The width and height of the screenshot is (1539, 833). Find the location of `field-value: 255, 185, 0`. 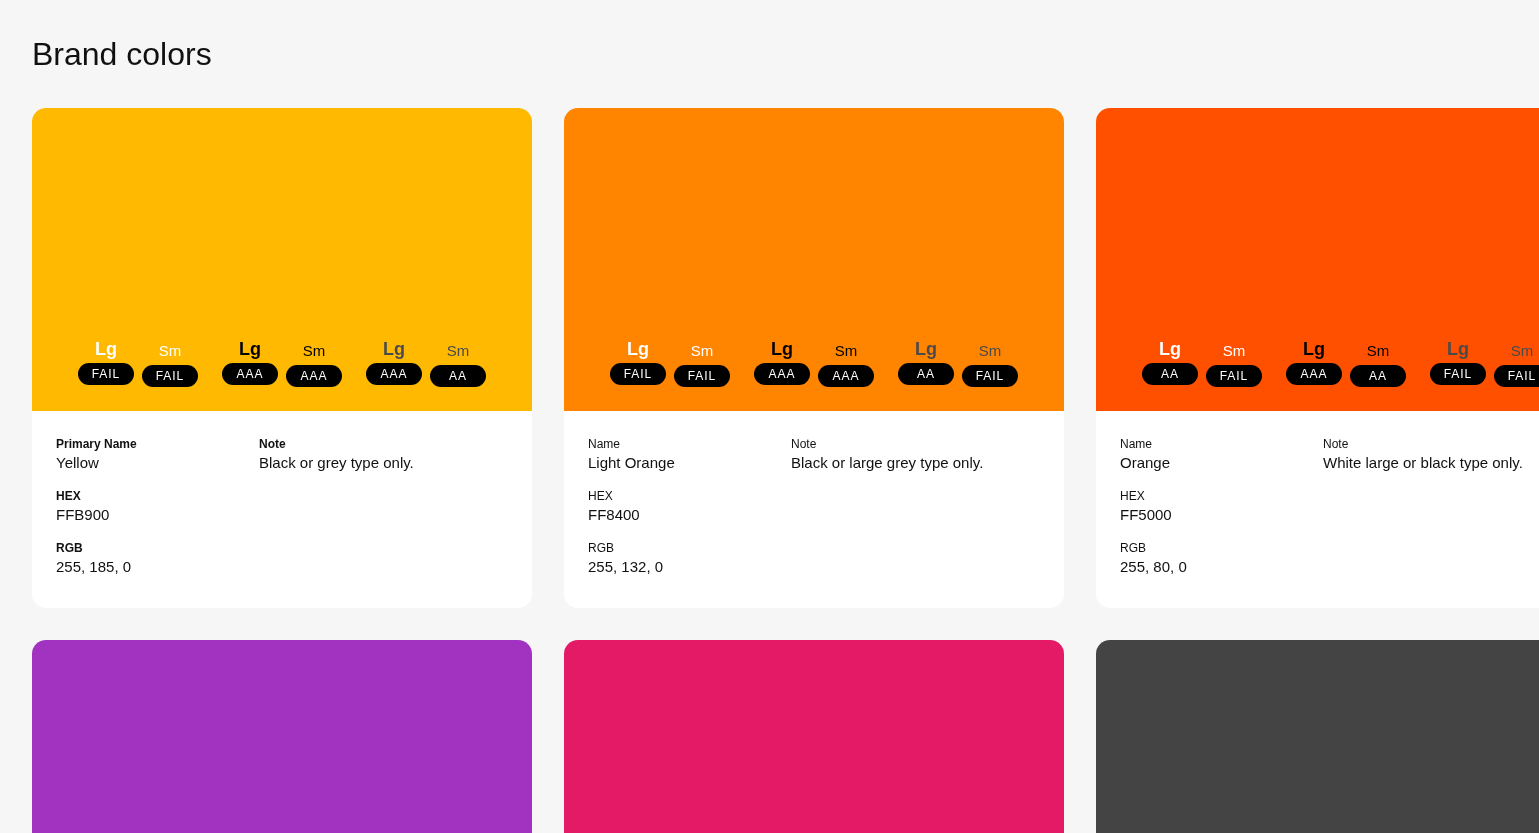

field-value: 255, 185, 0 is located at coordinates (94, 567).